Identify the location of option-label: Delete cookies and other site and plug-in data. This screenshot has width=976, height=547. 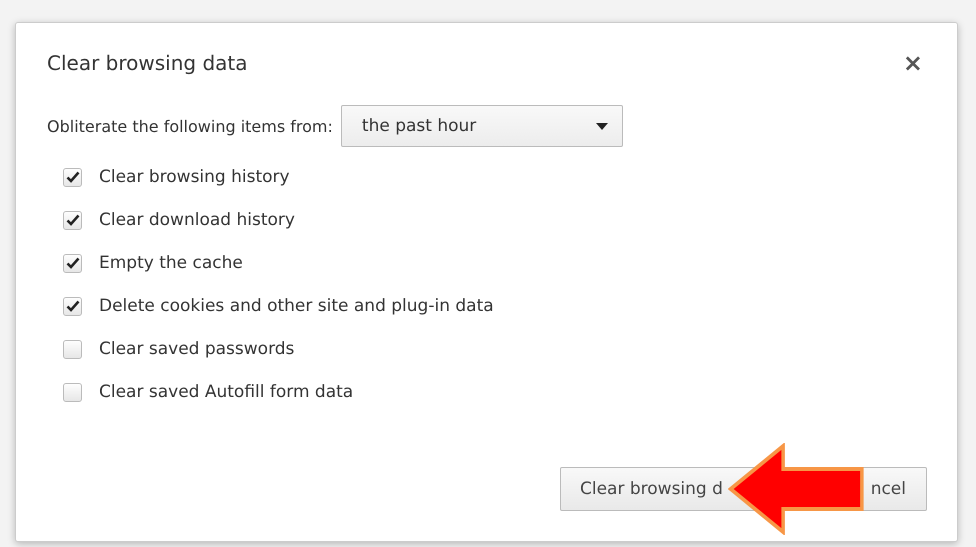
(296, 306).